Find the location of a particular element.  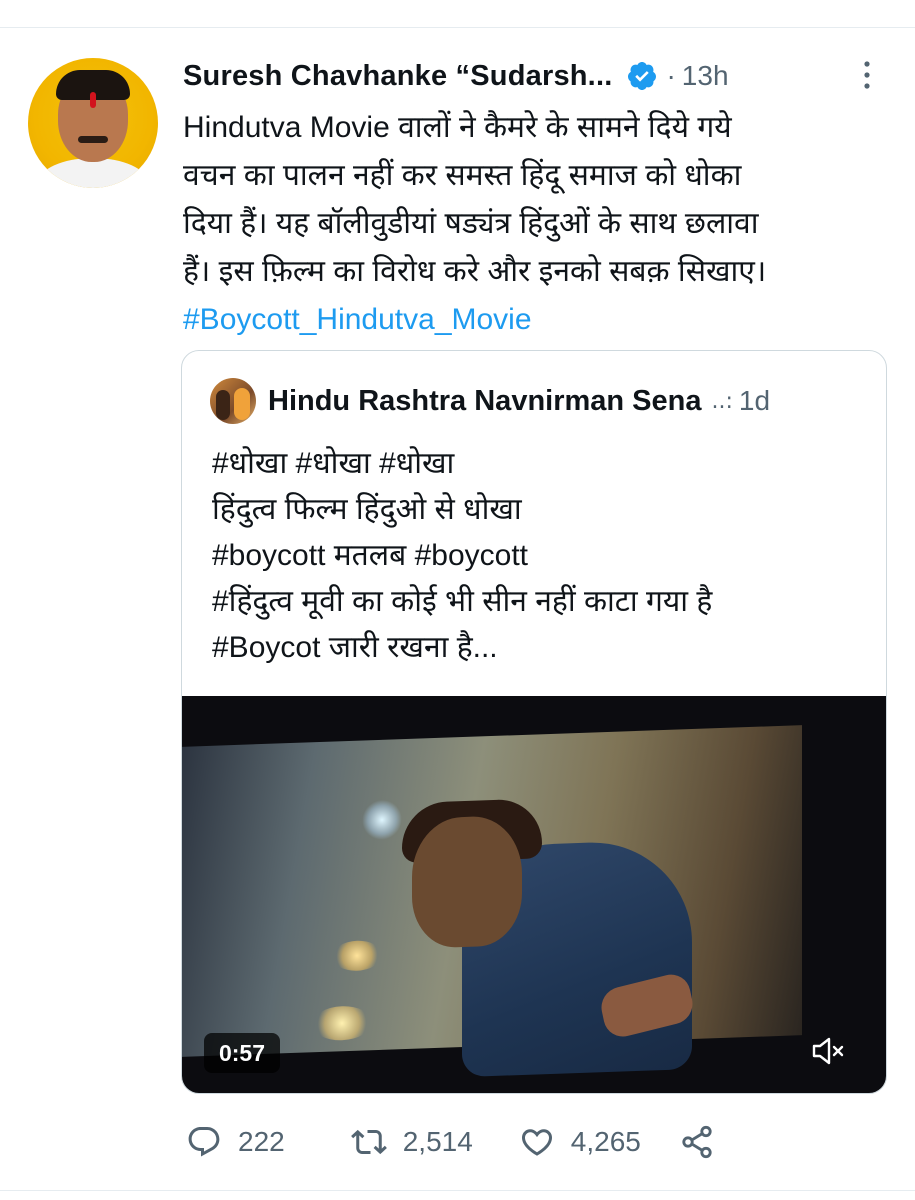

speaker-muted-icon is located at coordinates (828, 1051).